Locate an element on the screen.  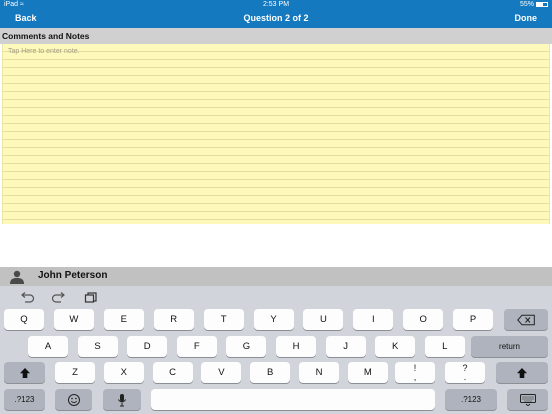
key-u: U is located at coordinates (323, 319).